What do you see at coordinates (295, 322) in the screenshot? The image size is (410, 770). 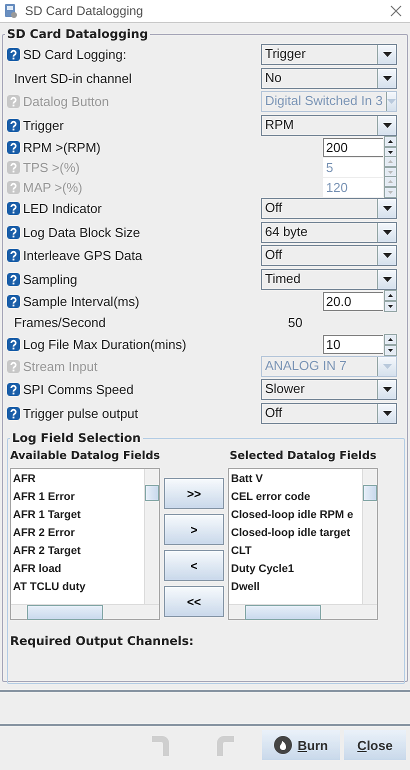 I see `field-value: 50` at bounding box center [295, 322].